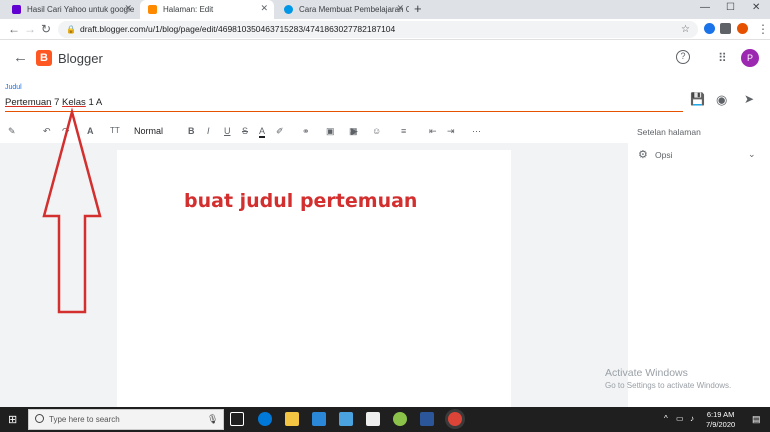 The image size is (770, 432). What do you see at coordinates (666, 418) in the screenshot?
I see `tray-chevron-icon: ^` at bounding box center [666, 418].